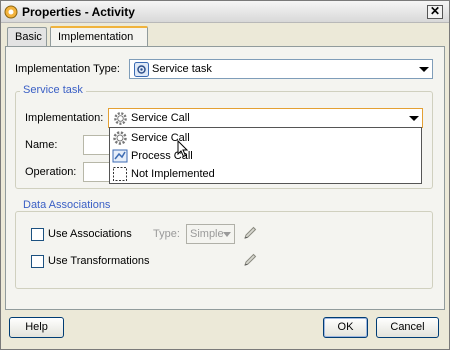 This screenshot has width=450, height=350. What do you see at coordinates (78, 12) in the screenshot?
I see `dialog-title: Properties - Activity` at bounding box center [78, 12].